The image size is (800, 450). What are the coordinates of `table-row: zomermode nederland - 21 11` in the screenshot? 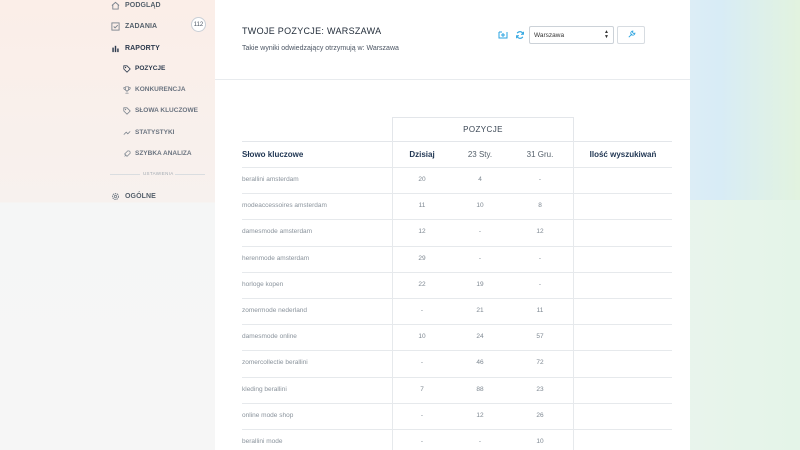 It's located at (457, 310).